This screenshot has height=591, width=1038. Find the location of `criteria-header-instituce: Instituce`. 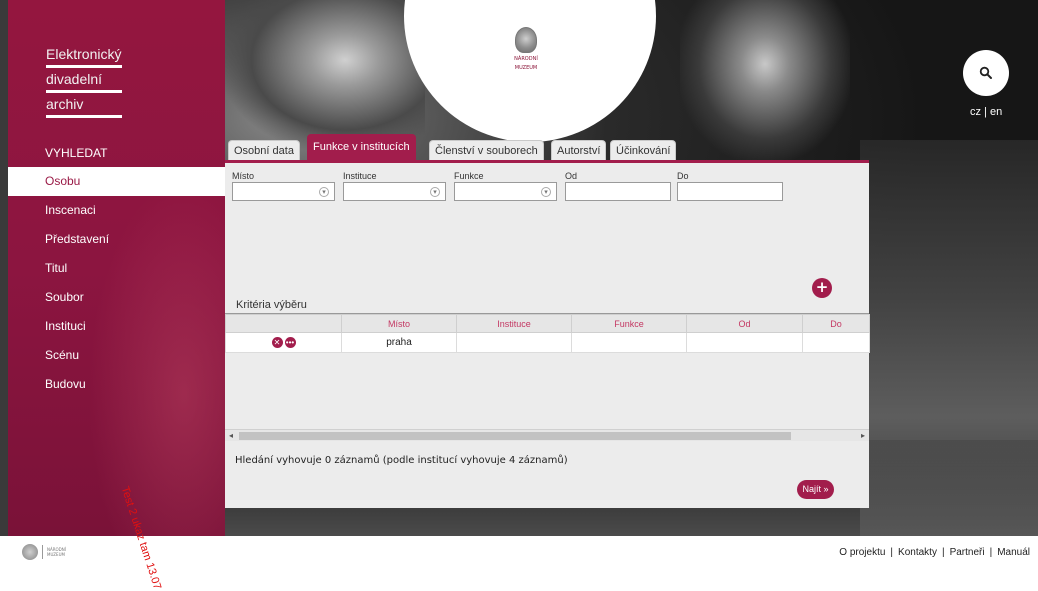

criteria-header-instituce: Instituce is located at coordinates (514, 323).